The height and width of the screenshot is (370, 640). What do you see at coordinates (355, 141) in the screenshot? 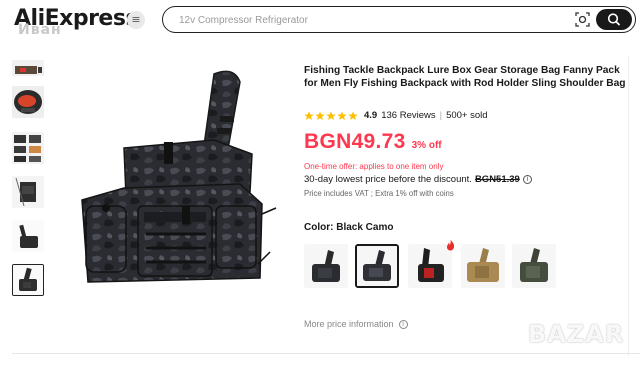
I see `current-price: BGN49.73` at bounding box center [355, 141].